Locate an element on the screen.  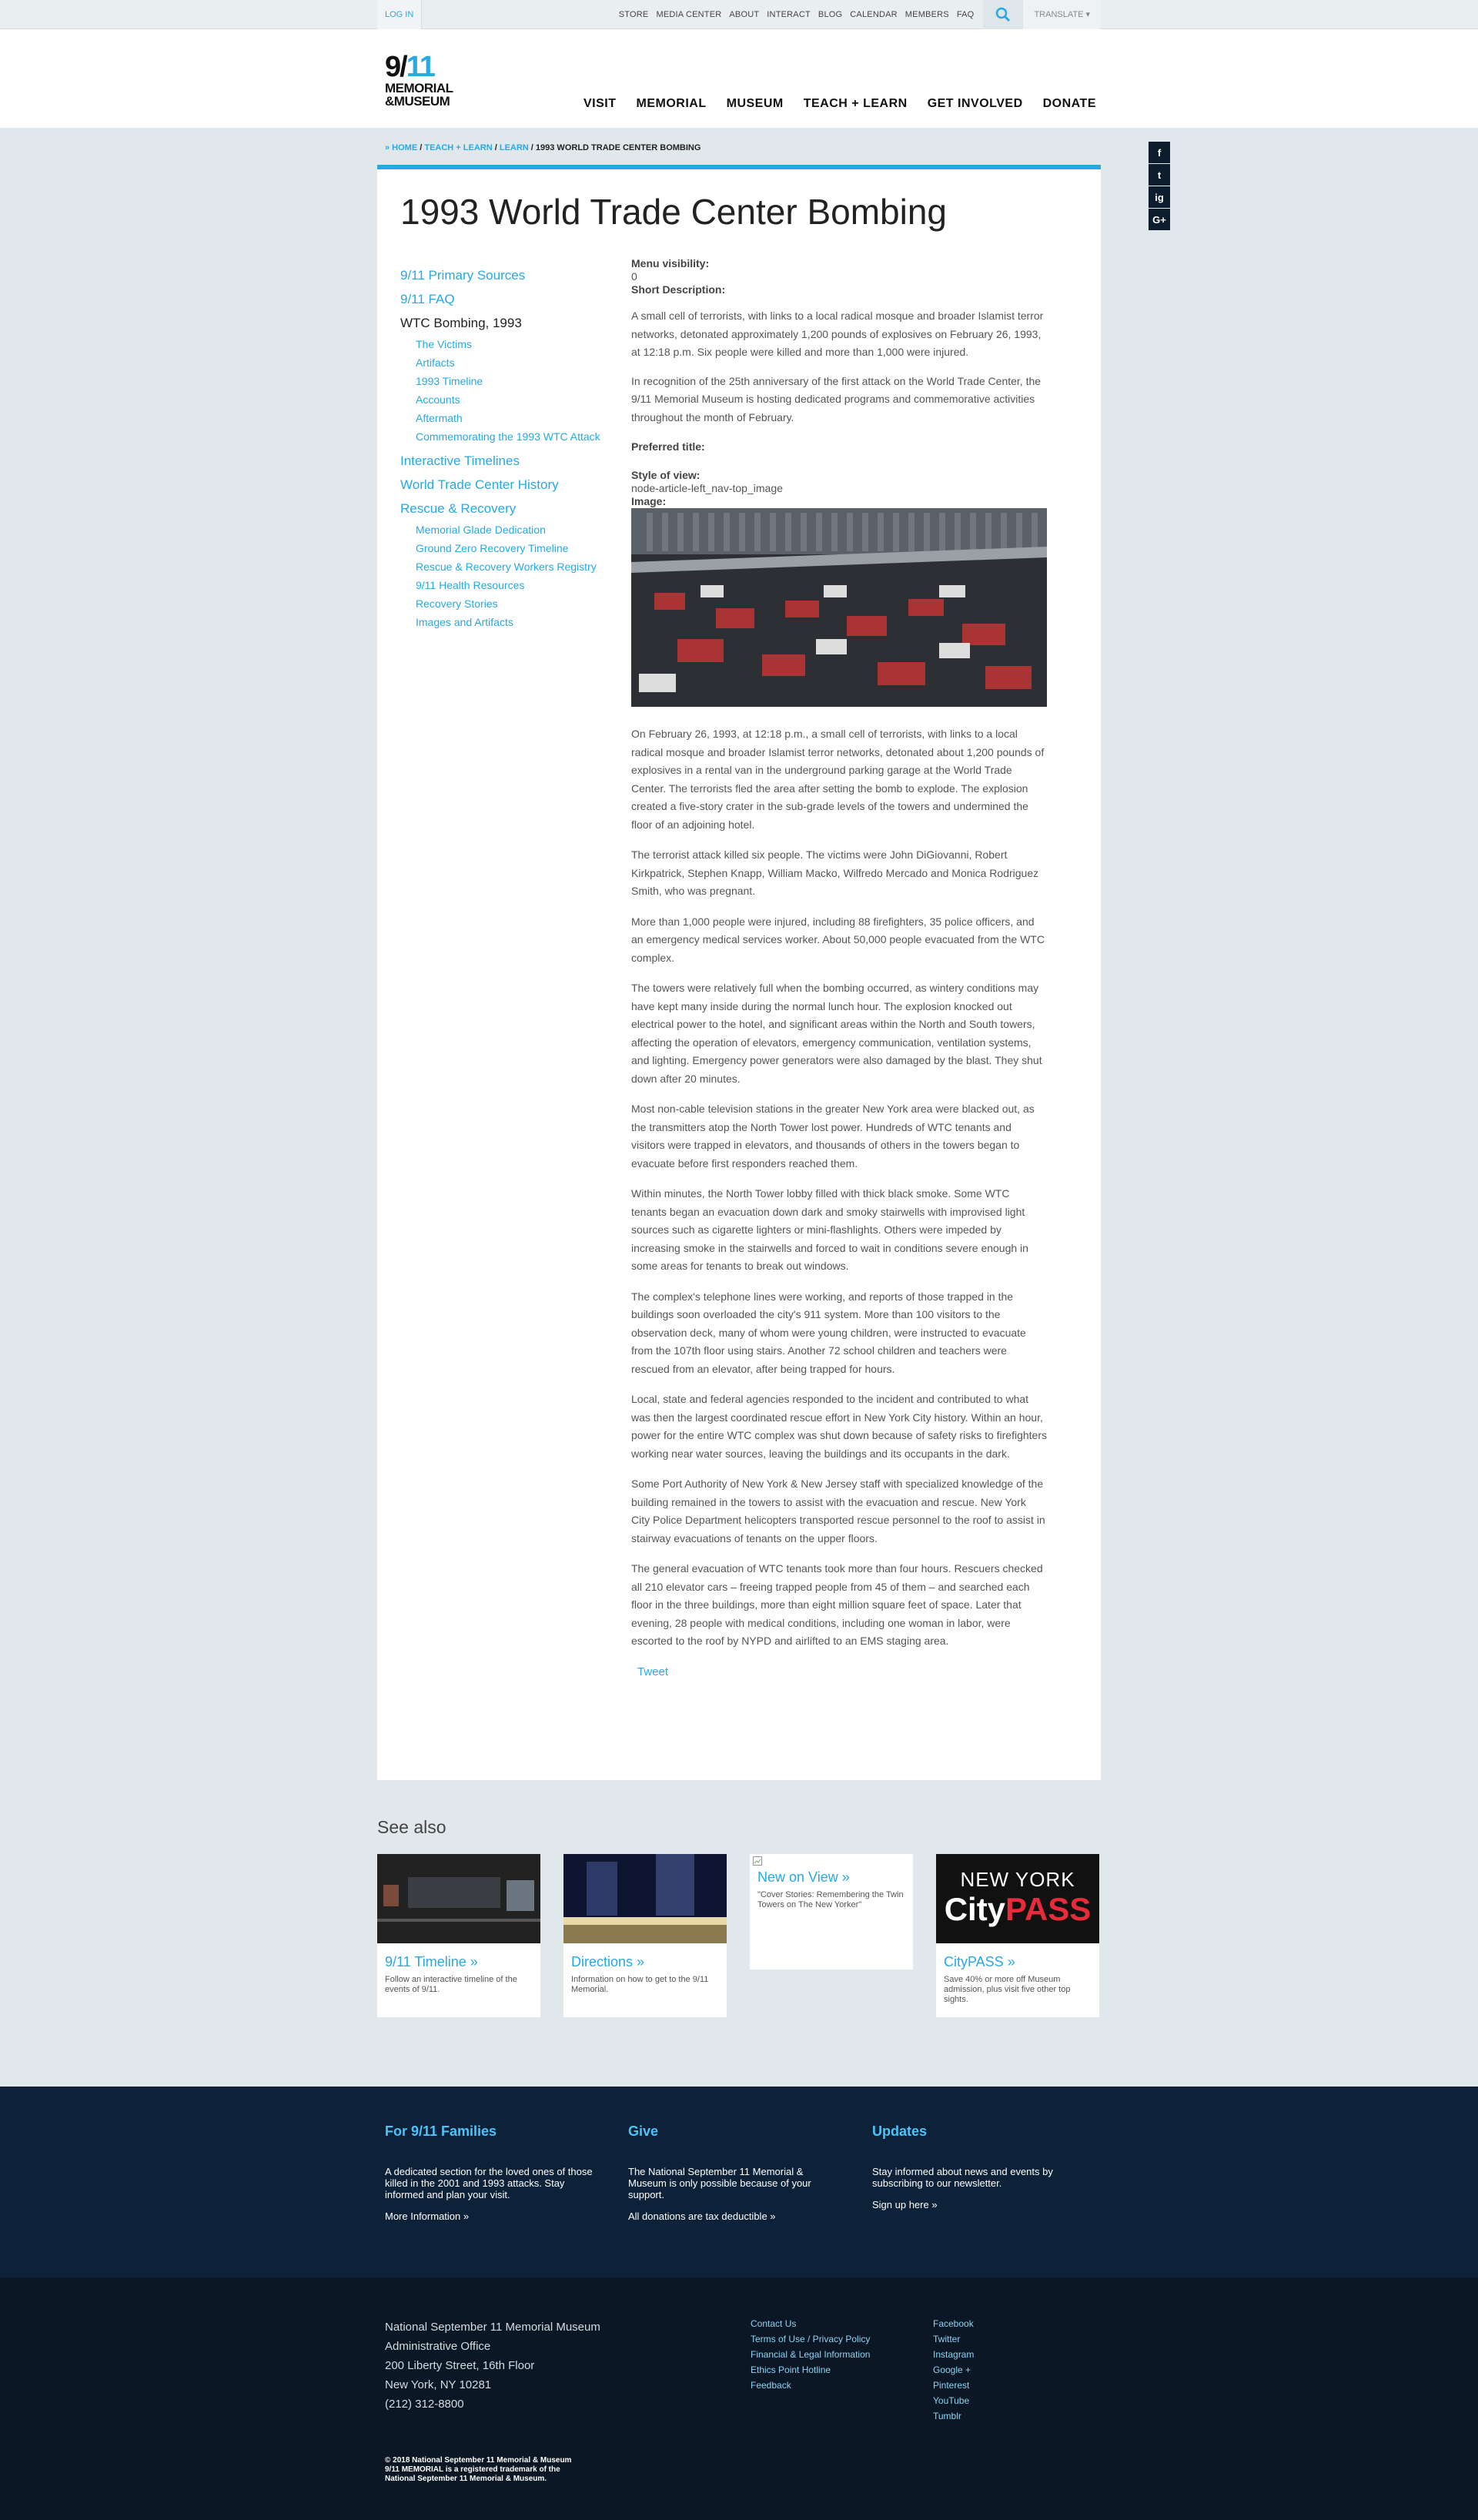
style-of-view-value: node-article-left_nav-top_image is located at coordinates (707, 488).